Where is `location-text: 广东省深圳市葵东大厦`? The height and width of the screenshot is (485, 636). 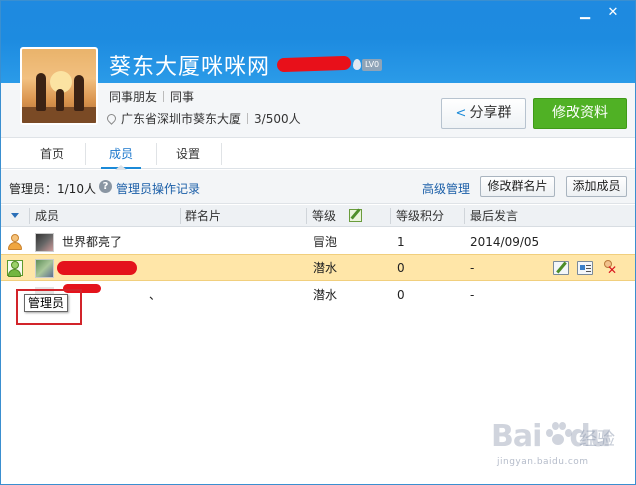 location-text: 广东省深圳市葵东大厦 is located at coordinates (181, 119).